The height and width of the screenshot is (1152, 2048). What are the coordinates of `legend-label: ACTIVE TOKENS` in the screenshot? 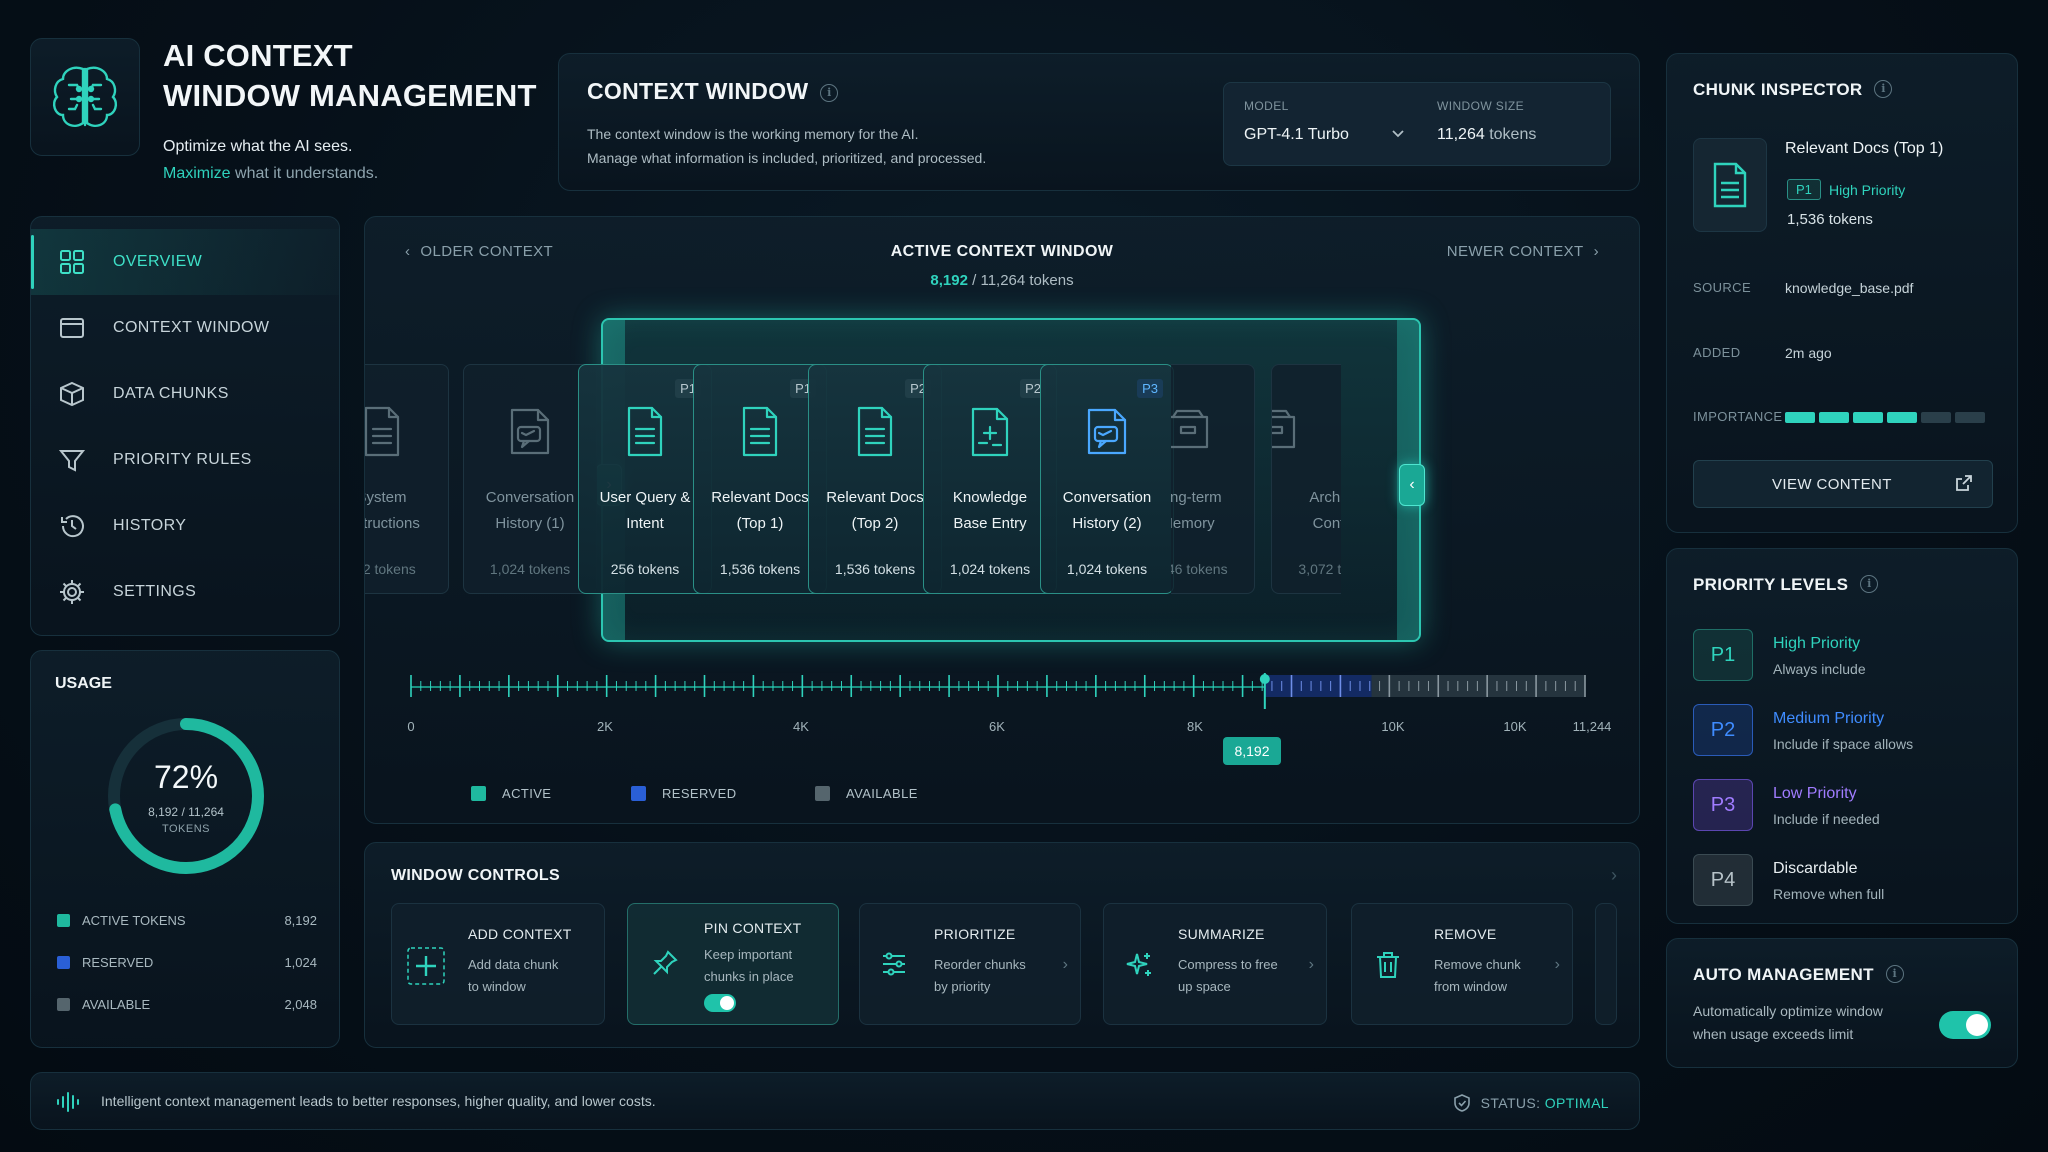 It's located at (134, 920).